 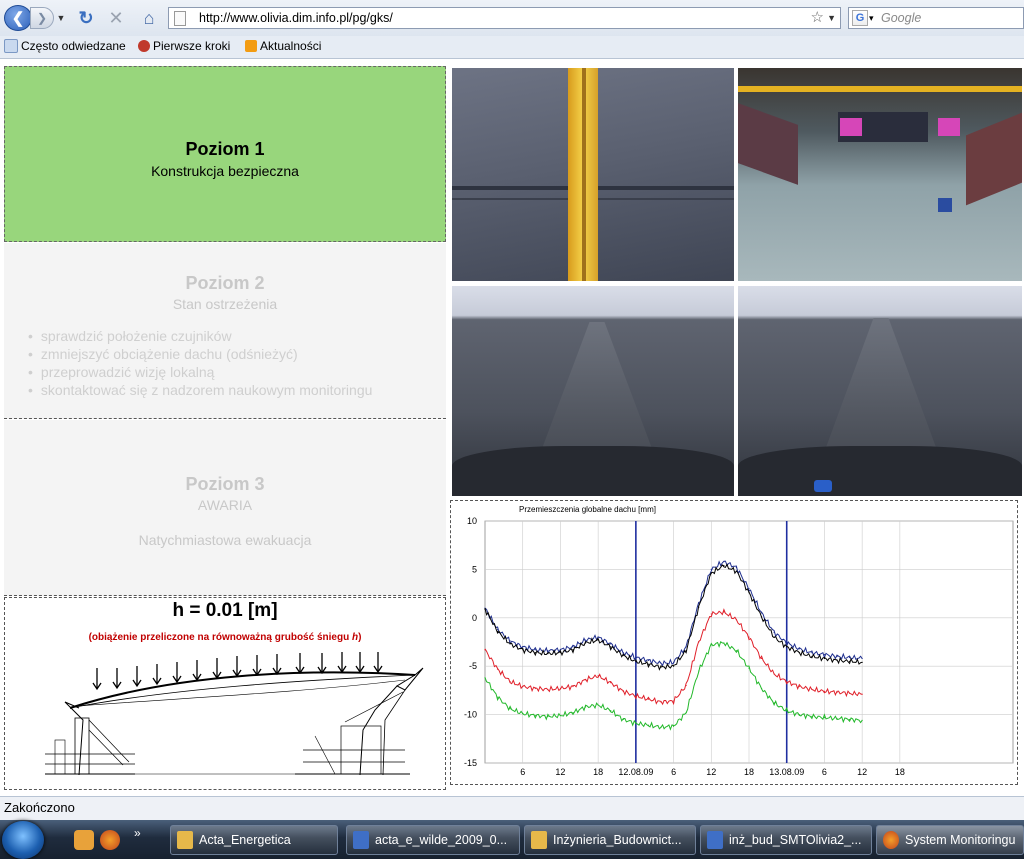 What do you see at coordinates (871, 18) in the screenshot?
I see `search-engine-dropdown-icon: ▾` at bounding box center [871, 18].